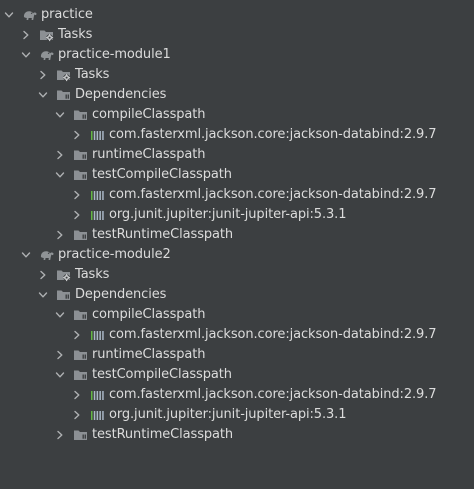  What do you see at coordinates (237, 115) in the screenshot?
I see `tree-node-compile-classpath-module1: compileClasspath` at bounding box center [237, 115].